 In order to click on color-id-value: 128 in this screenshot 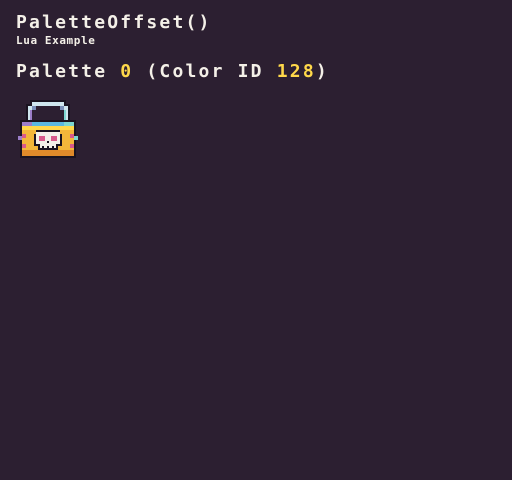, I will do `click(296, 71)`.